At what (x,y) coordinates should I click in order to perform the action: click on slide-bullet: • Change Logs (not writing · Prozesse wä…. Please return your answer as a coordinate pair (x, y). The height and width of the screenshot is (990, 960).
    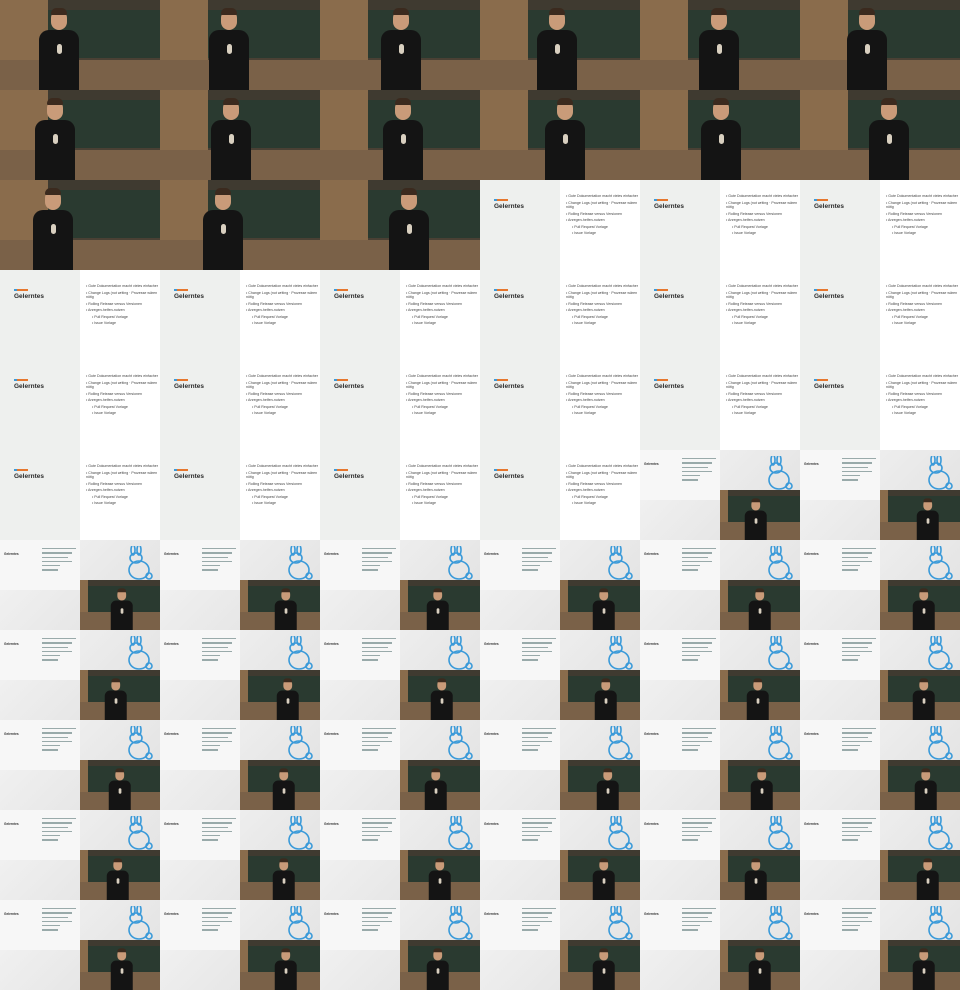
    Looking at the image, I should click on (282, 294).